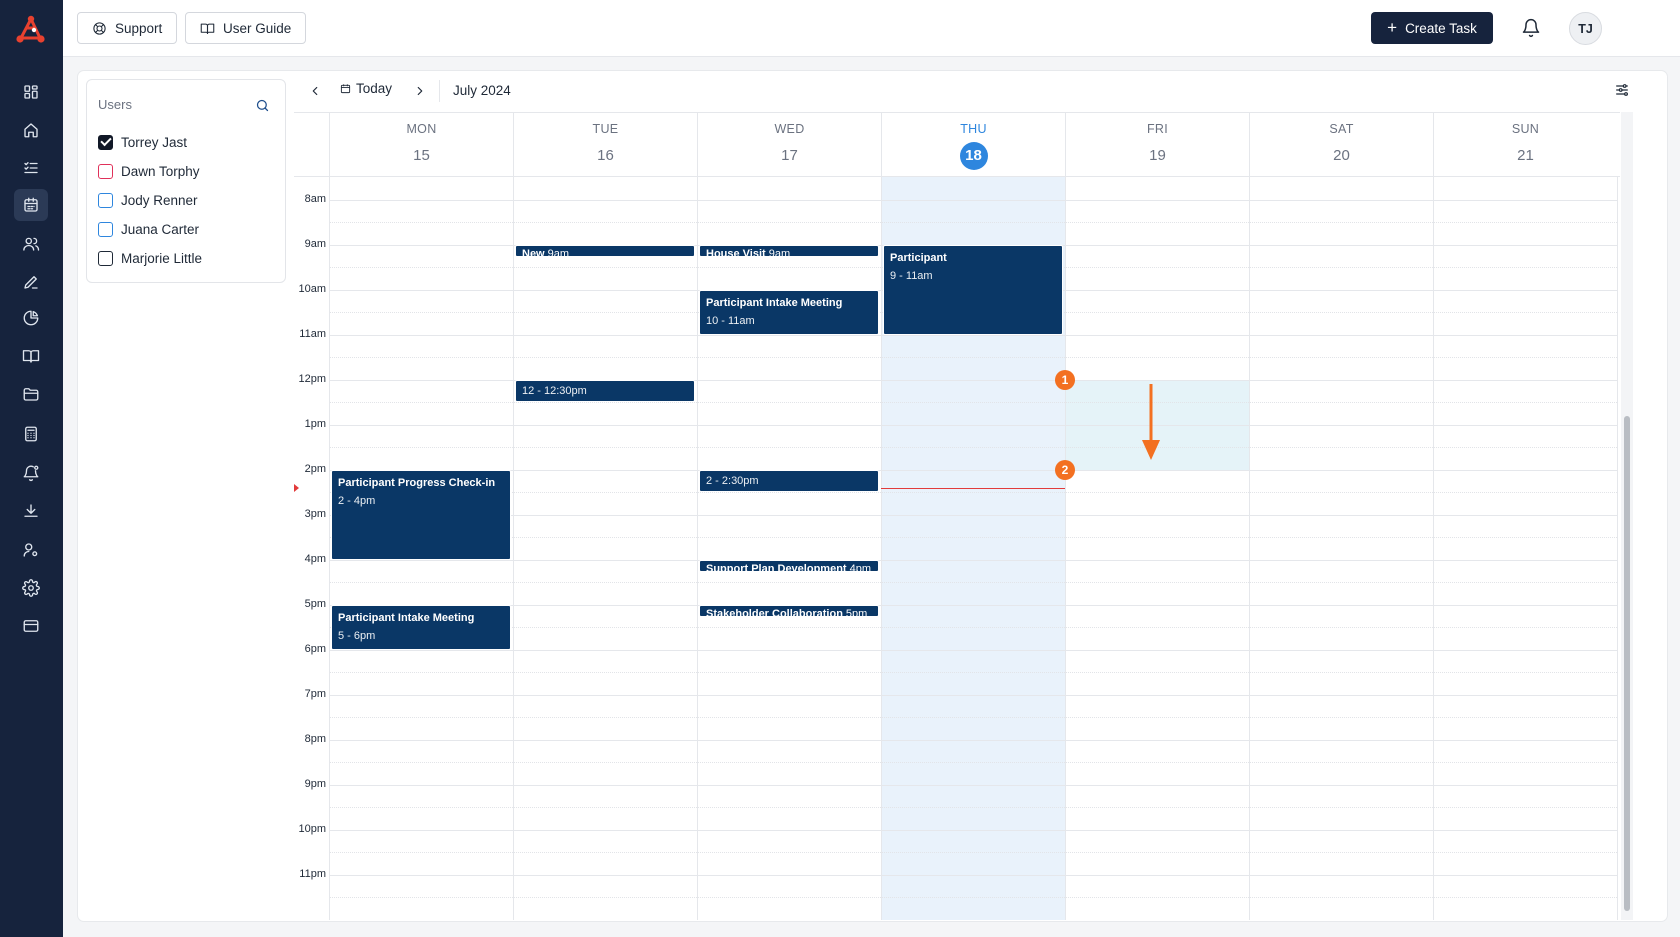 Image resolution: width=1680 pixels, height=937 pixels. Describe the element at coordinates (1531, 28) in the screenshot. I see `notifications-bell-icon` at that location.